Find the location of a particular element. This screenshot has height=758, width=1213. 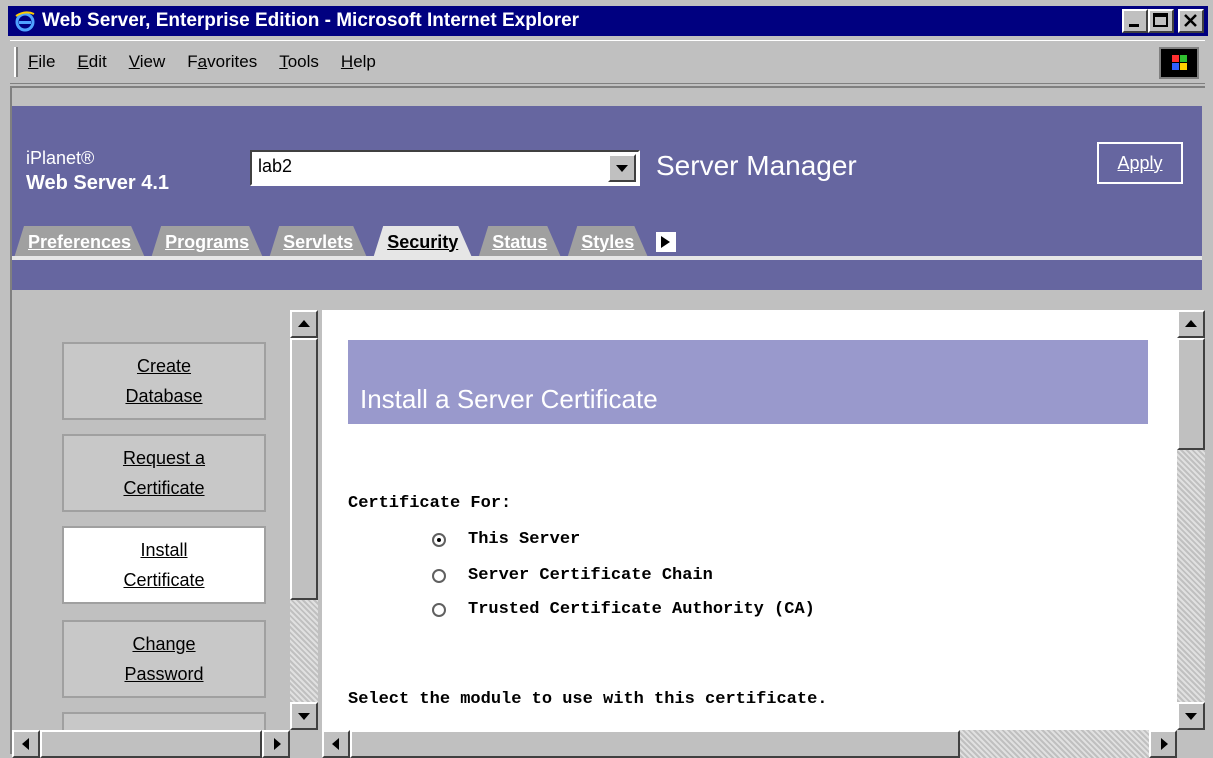

window-controls is located at coordinates (1163, 21).